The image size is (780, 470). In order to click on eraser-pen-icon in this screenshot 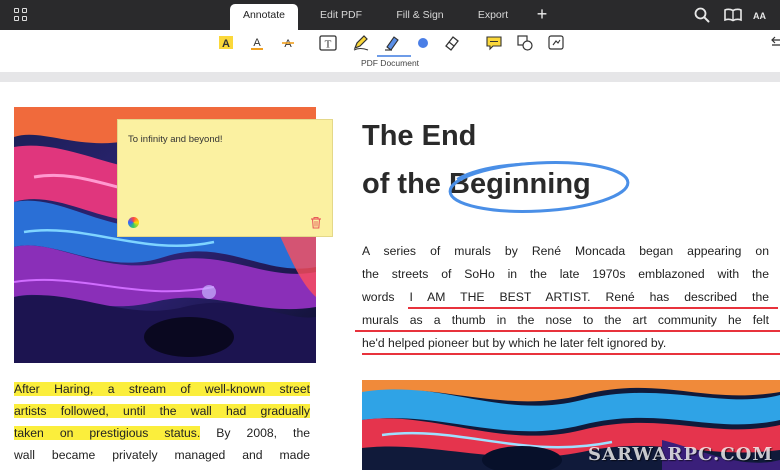, I will do `click(394, 45)`.